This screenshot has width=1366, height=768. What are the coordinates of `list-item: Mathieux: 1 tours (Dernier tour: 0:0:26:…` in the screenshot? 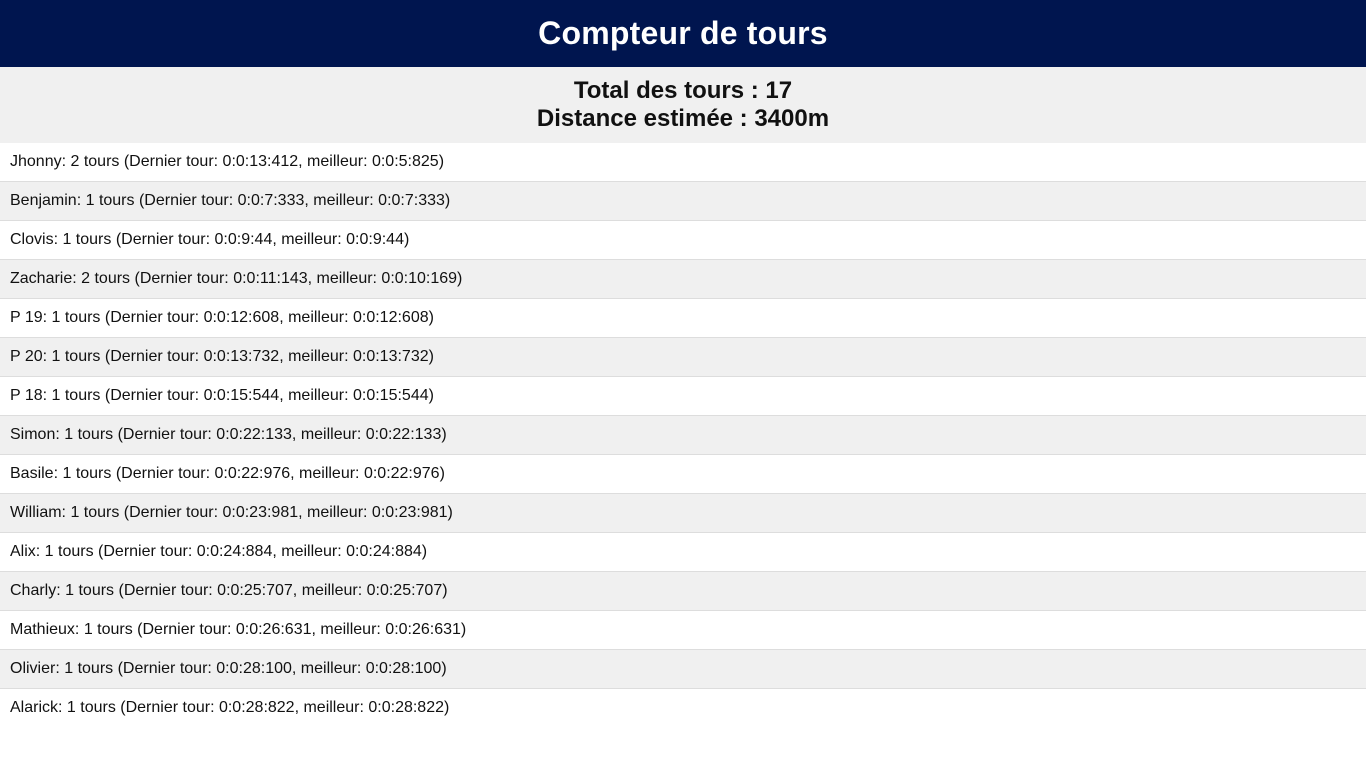 It's located at (683, 630).